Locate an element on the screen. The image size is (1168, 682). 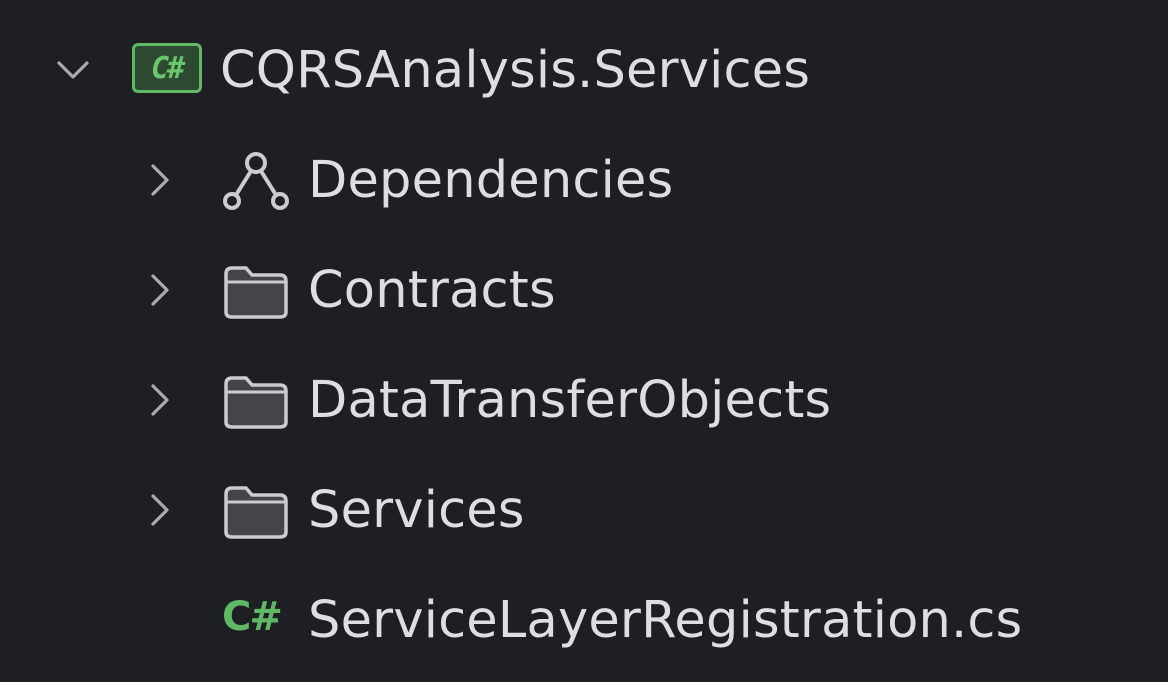
project-name-label: CQRSAnalysis.Services is located at coordinates (515, 70).